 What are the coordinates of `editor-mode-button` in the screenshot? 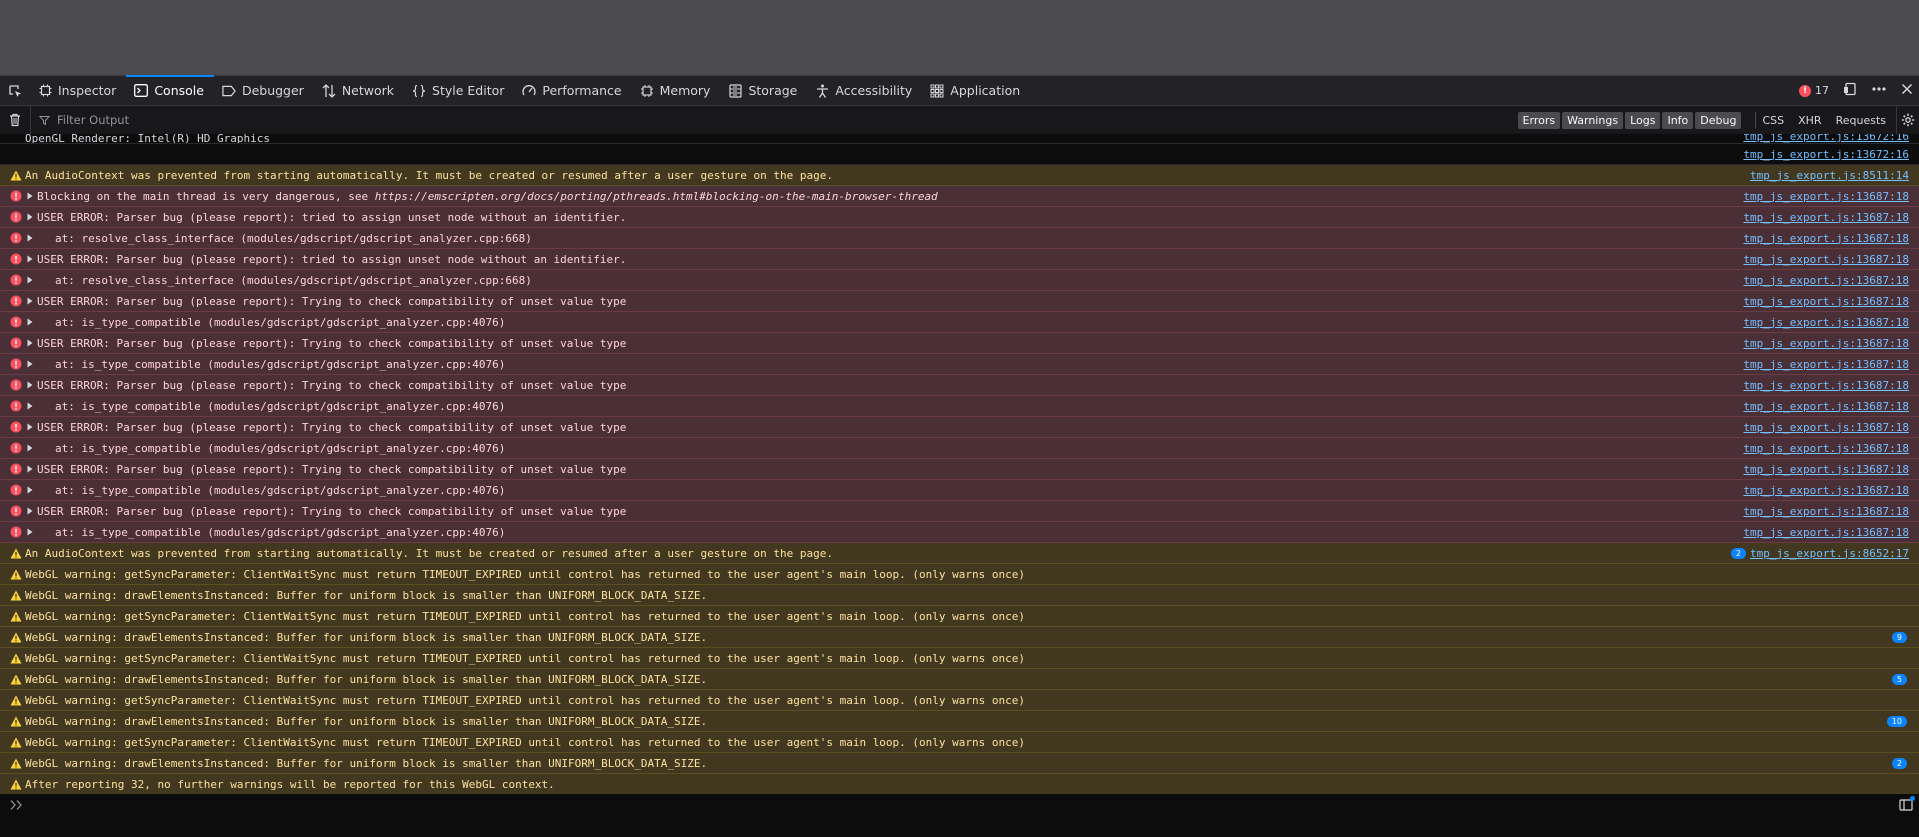 It's located at (1907, 804).